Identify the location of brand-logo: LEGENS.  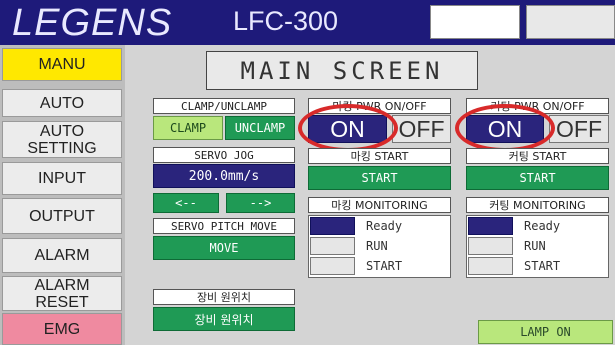
(92, 23).